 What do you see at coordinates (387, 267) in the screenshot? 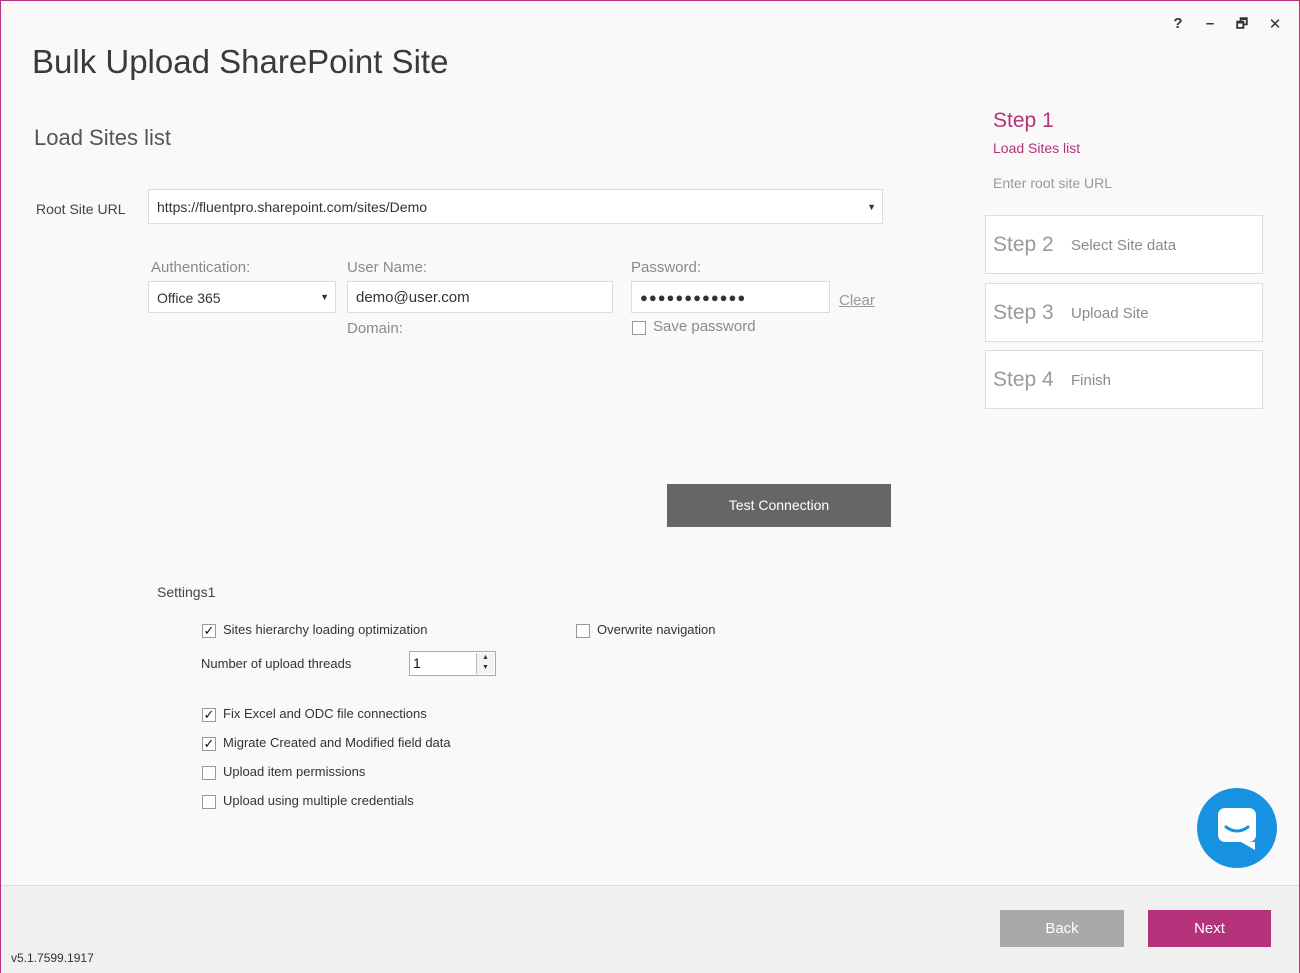
I see `username-label: User Name:` at bounding box center [387, 267].